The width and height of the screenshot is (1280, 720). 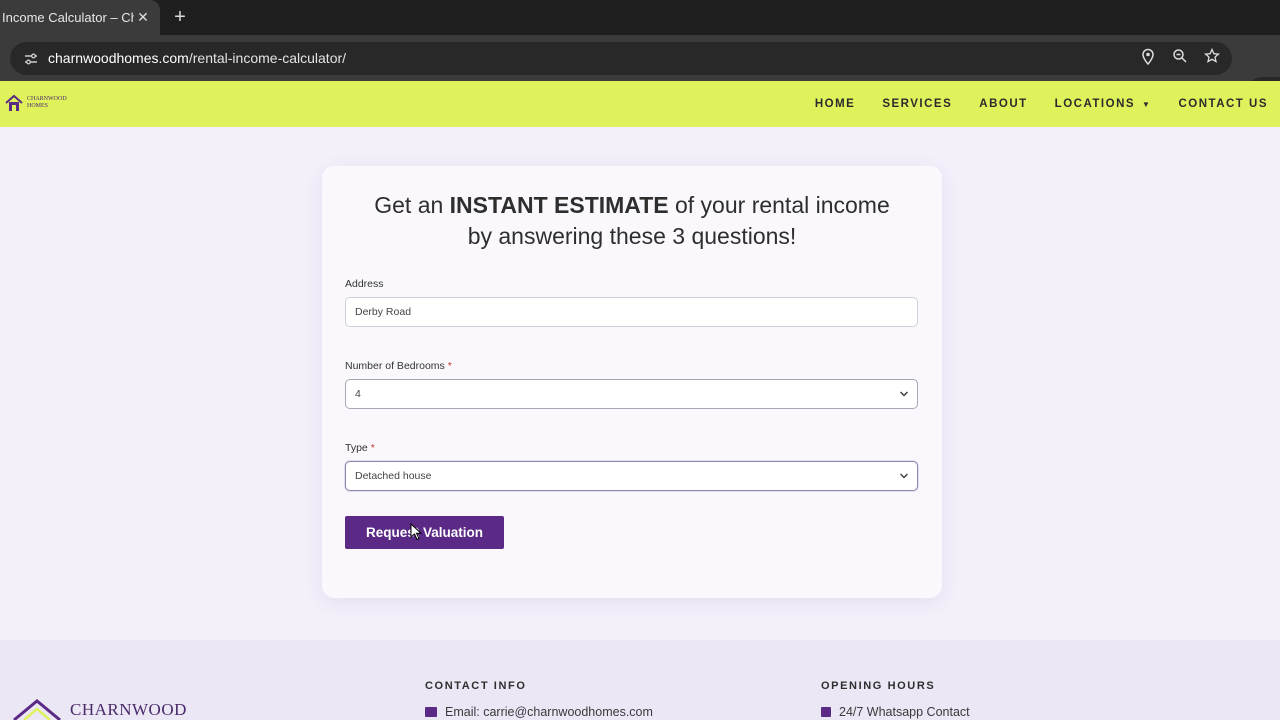 What do you see at coordinates (398, 366) in the screenshot?
I see `bedrooms-label: Number of Bedrooms *` at bounding box center [398, 366].